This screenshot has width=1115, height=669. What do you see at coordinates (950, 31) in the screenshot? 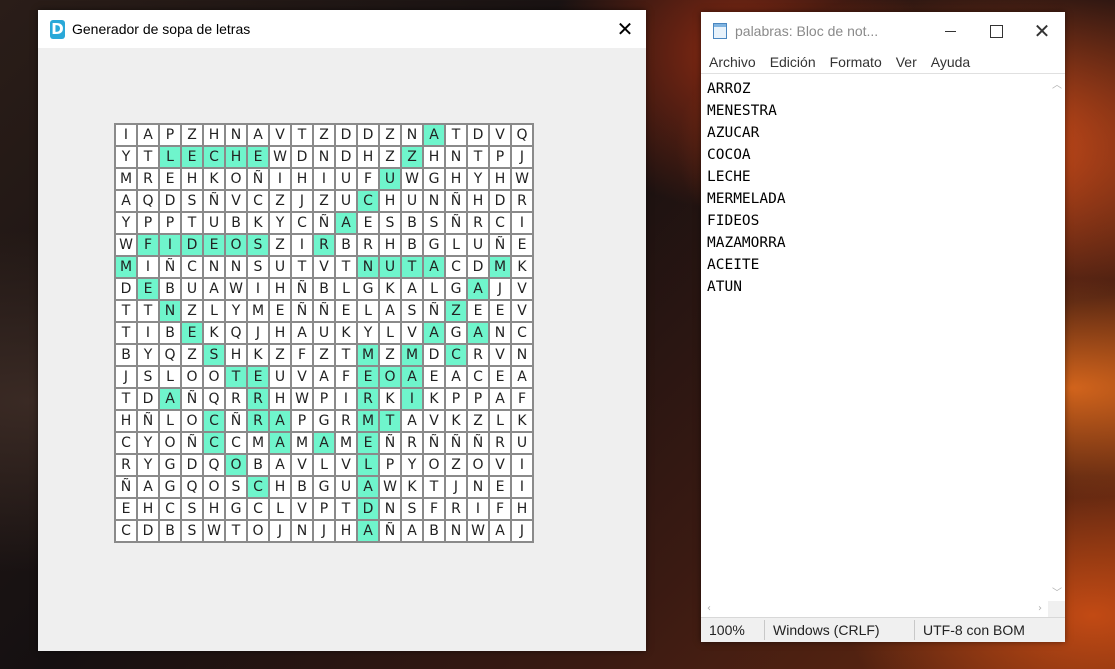
I see `minimize-button` at bounding box center [950, 31].